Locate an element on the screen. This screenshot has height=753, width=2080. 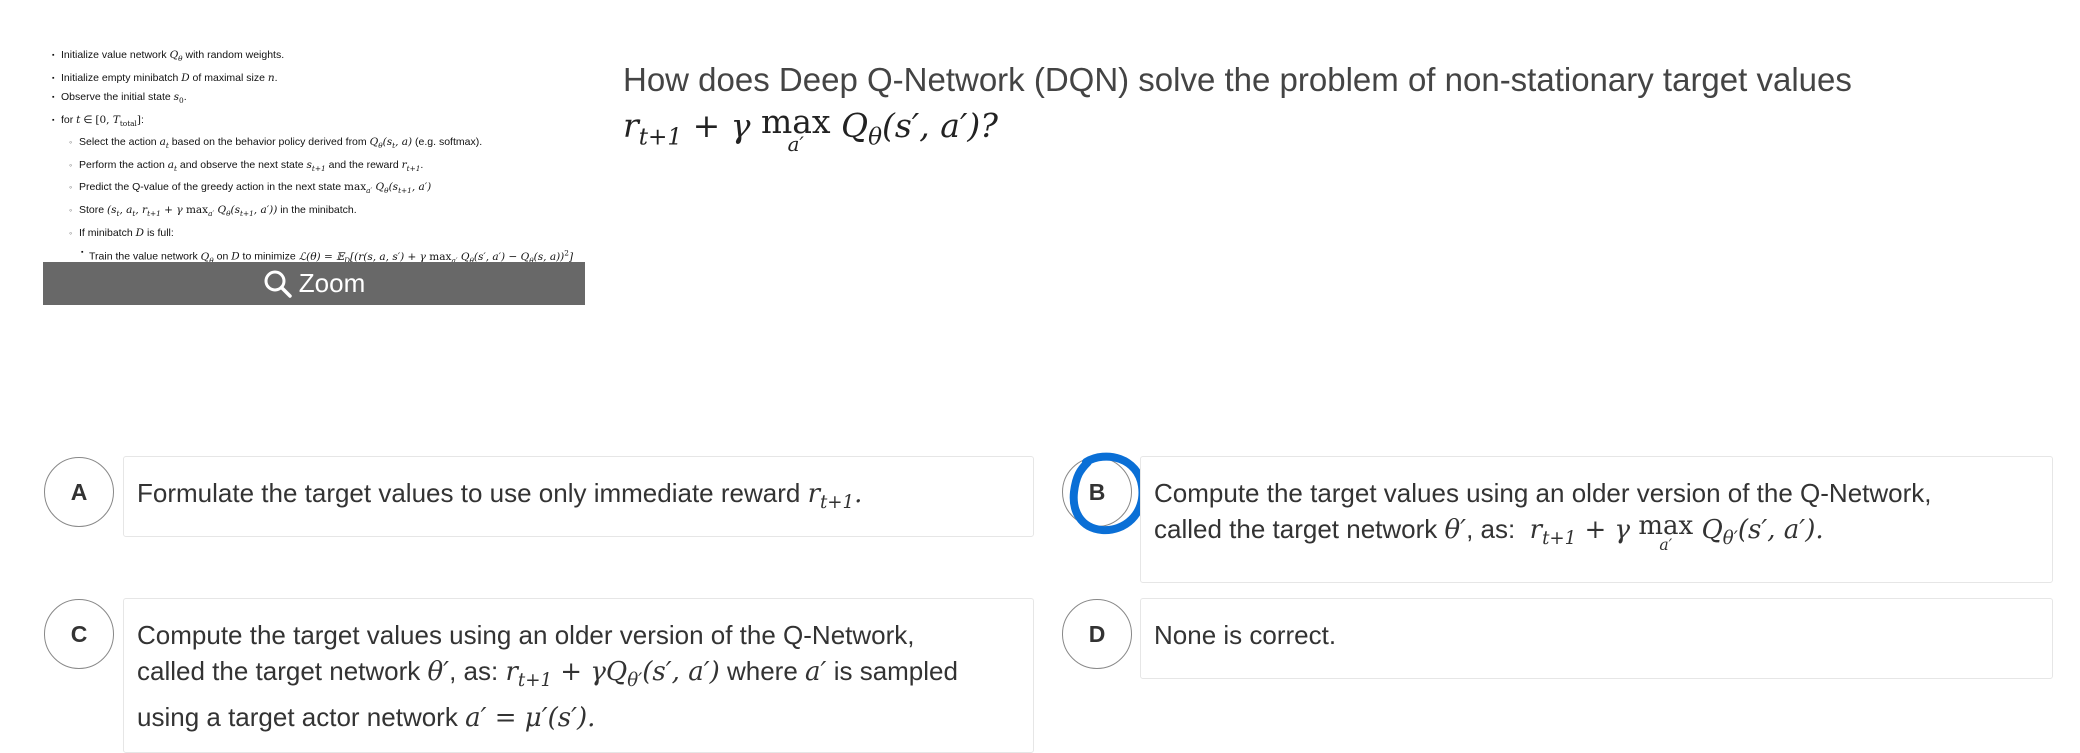
algorithm-line: If minibatch D is full: is located at coordinates (318, 234).